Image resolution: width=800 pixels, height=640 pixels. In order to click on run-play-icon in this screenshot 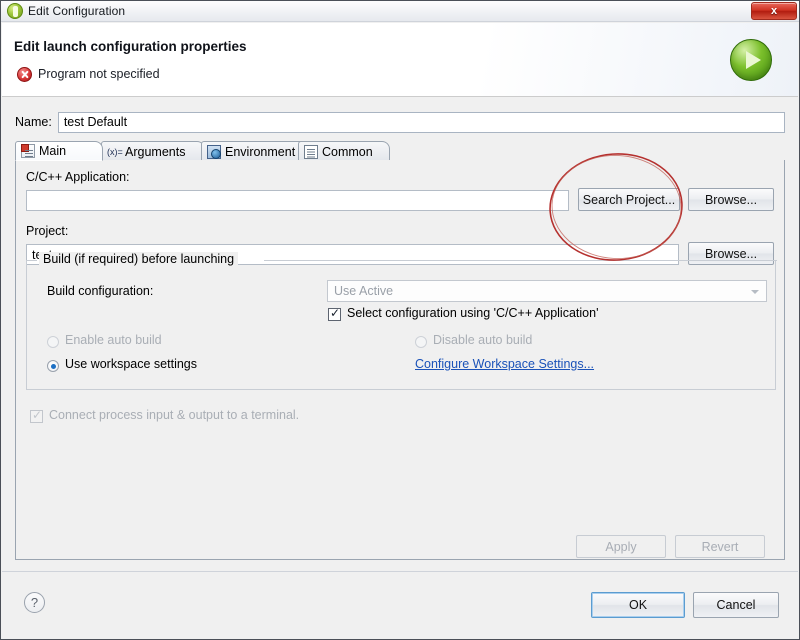, I will do `click(751, 60)`.